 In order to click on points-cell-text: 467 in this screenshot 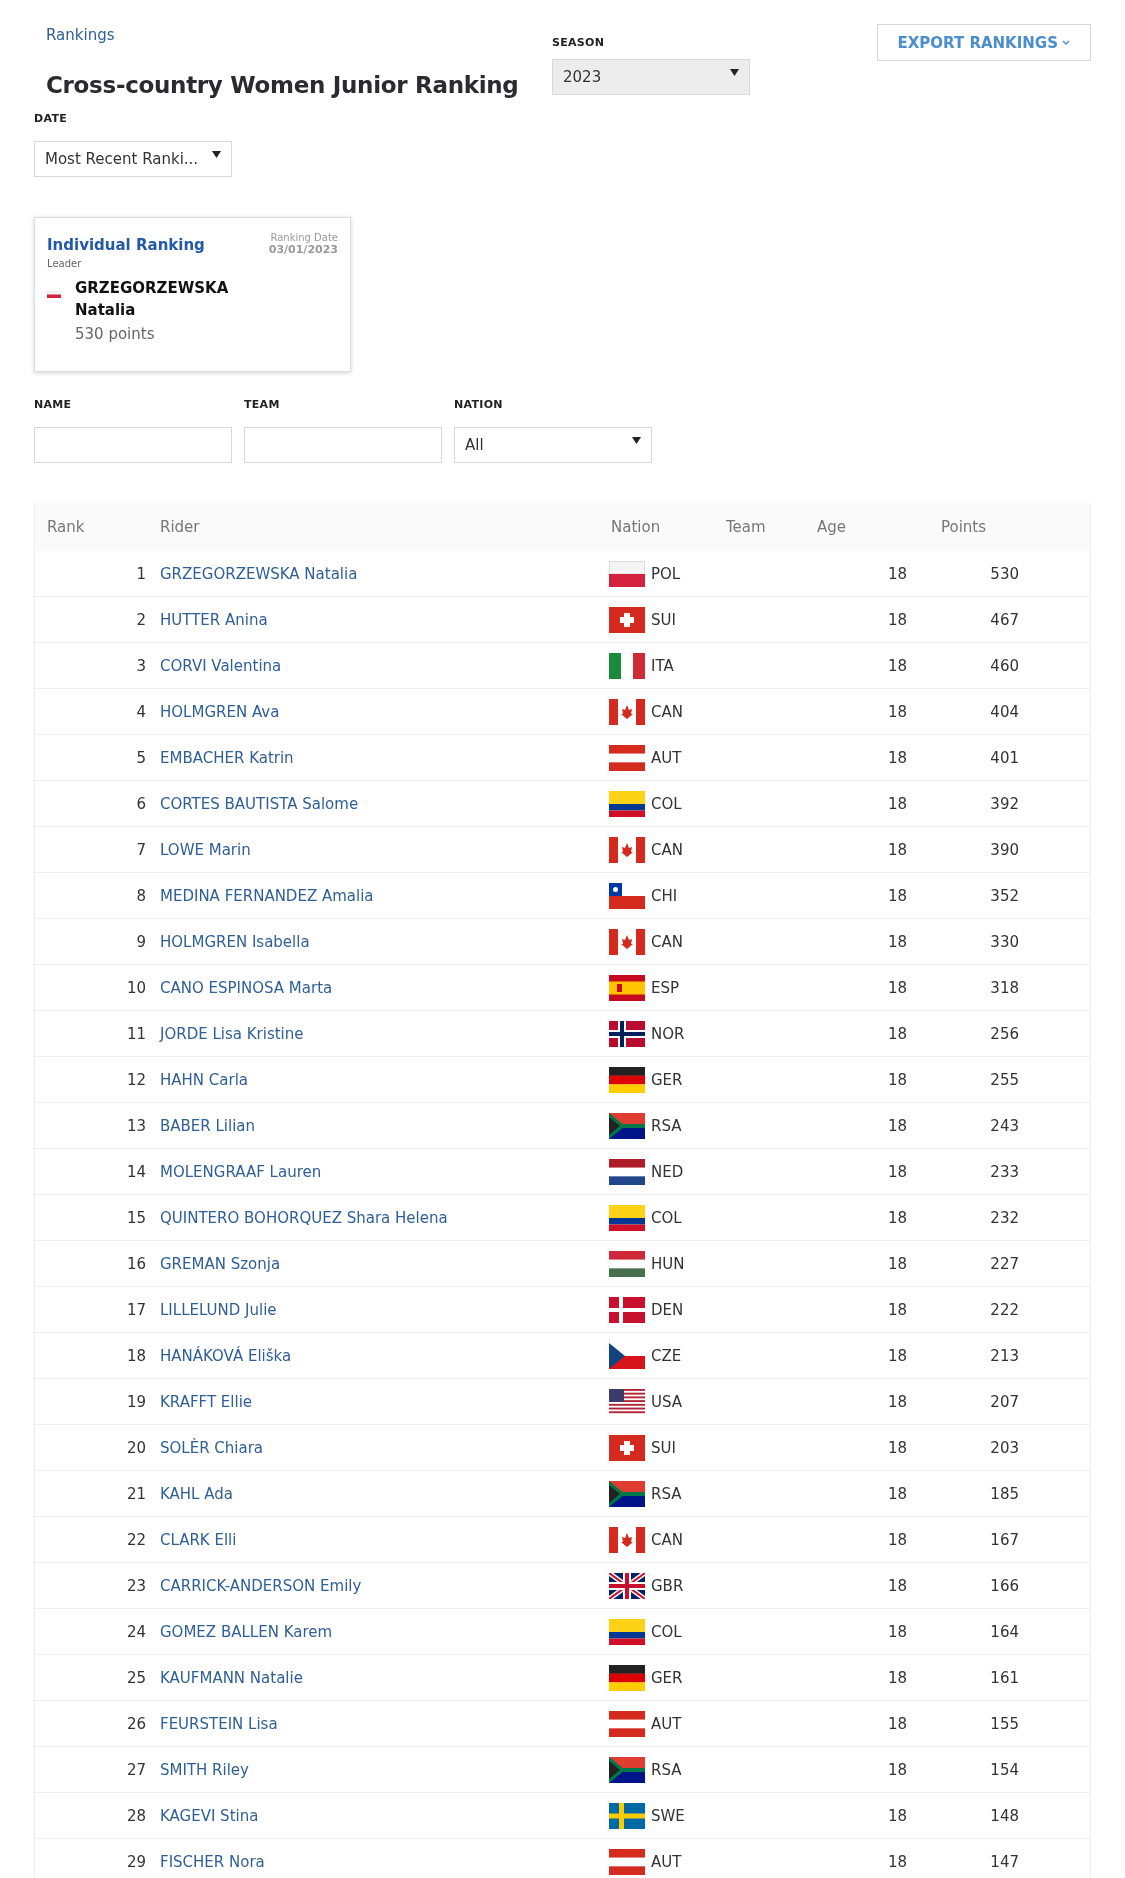, I will do `click(1004, 619)`.